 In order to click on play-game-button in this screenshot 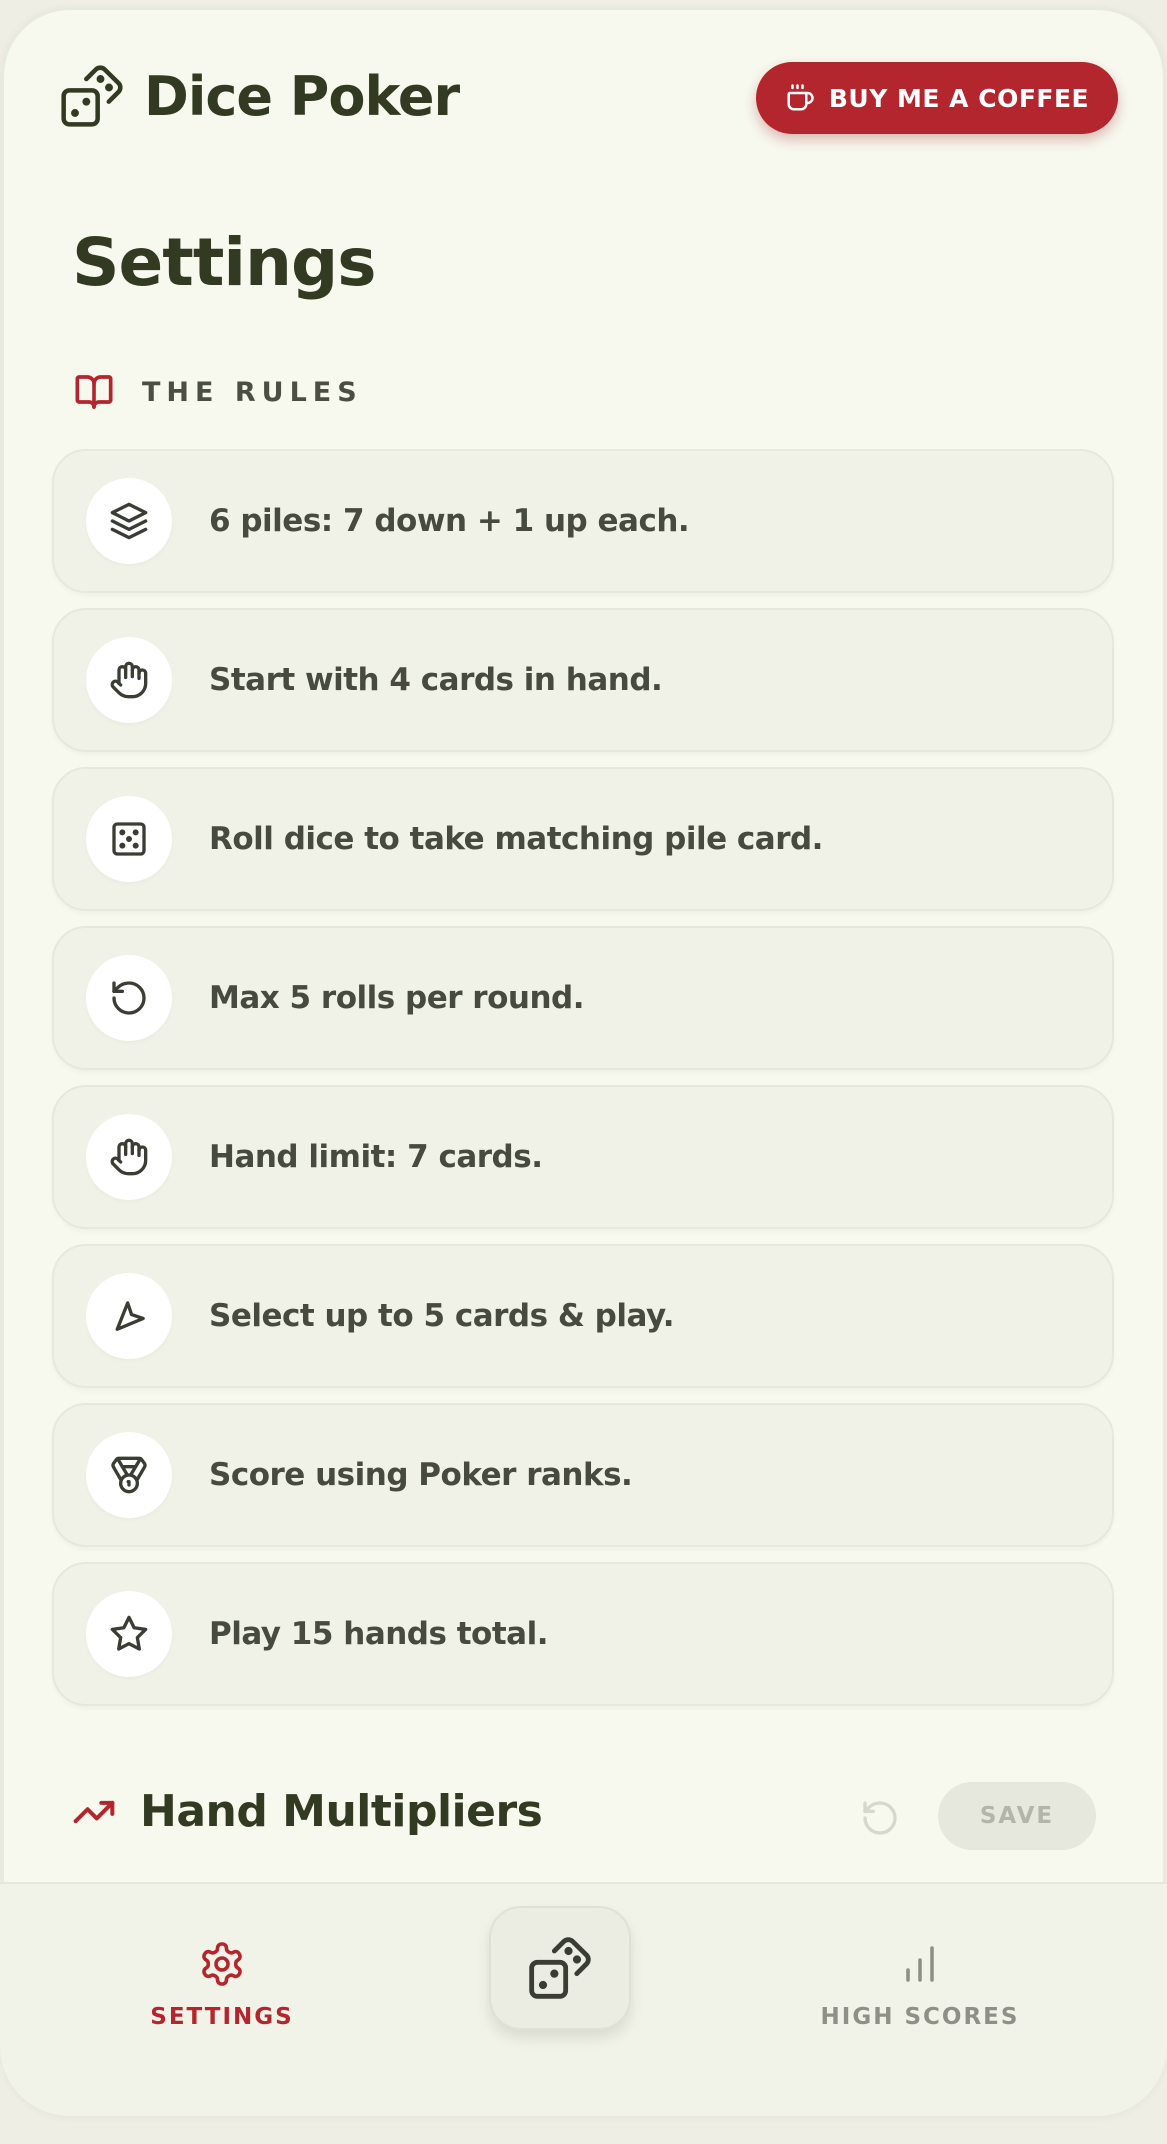, I will do `click(560, 1968)`.